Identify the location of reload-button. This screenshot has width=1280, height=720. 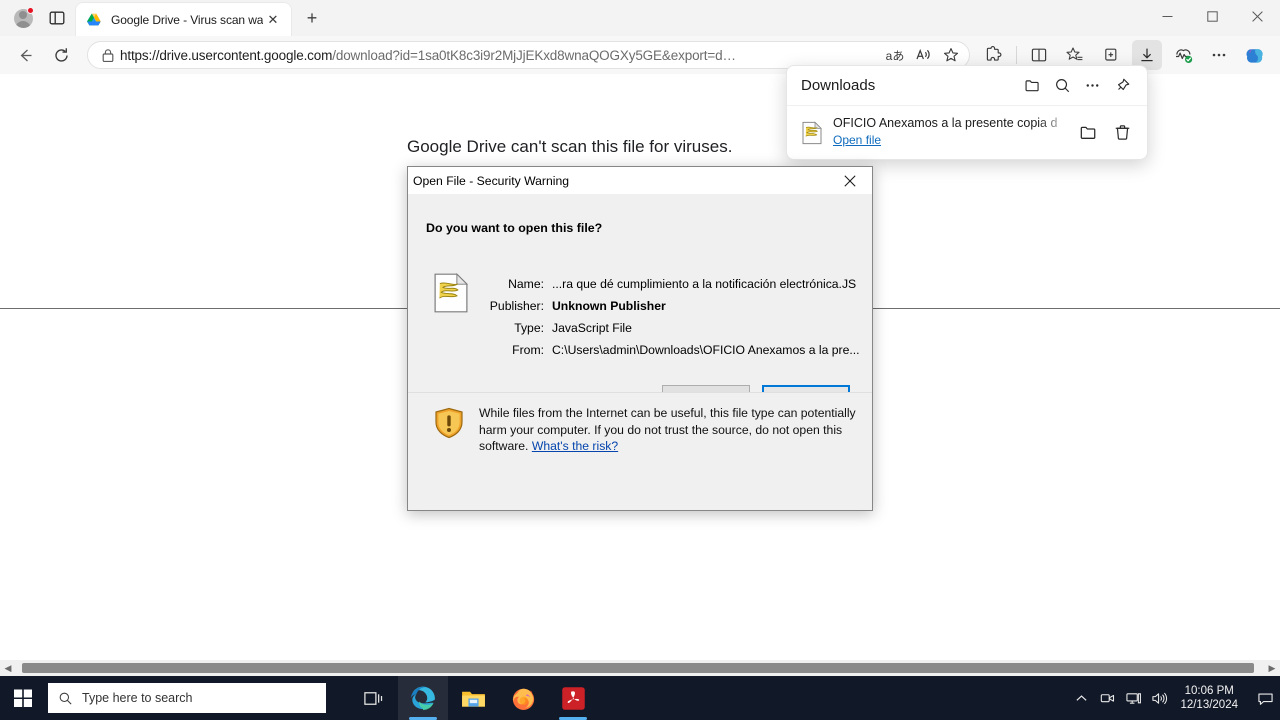
(61, 55).